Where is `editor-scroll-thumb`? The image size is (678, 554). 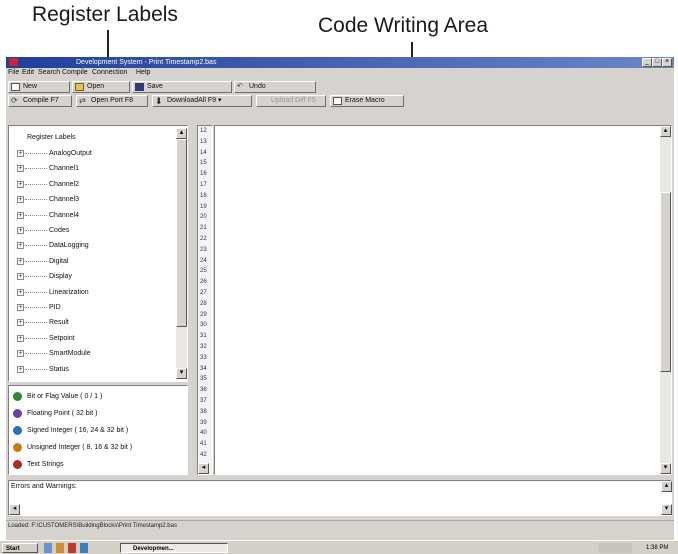 editor-scroll-thumb is located at coordinates (665, 282).